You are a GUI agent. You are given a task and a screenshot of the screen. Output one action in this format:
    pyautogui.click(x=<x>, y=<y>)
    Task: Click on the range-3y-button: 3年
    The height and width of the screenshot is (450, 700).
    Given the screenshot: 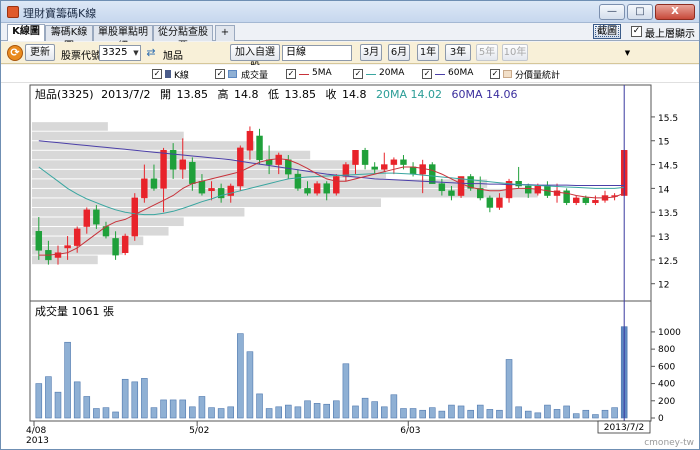 What is the action you would take?
    pyautogui.click(x=458, y=52)
    